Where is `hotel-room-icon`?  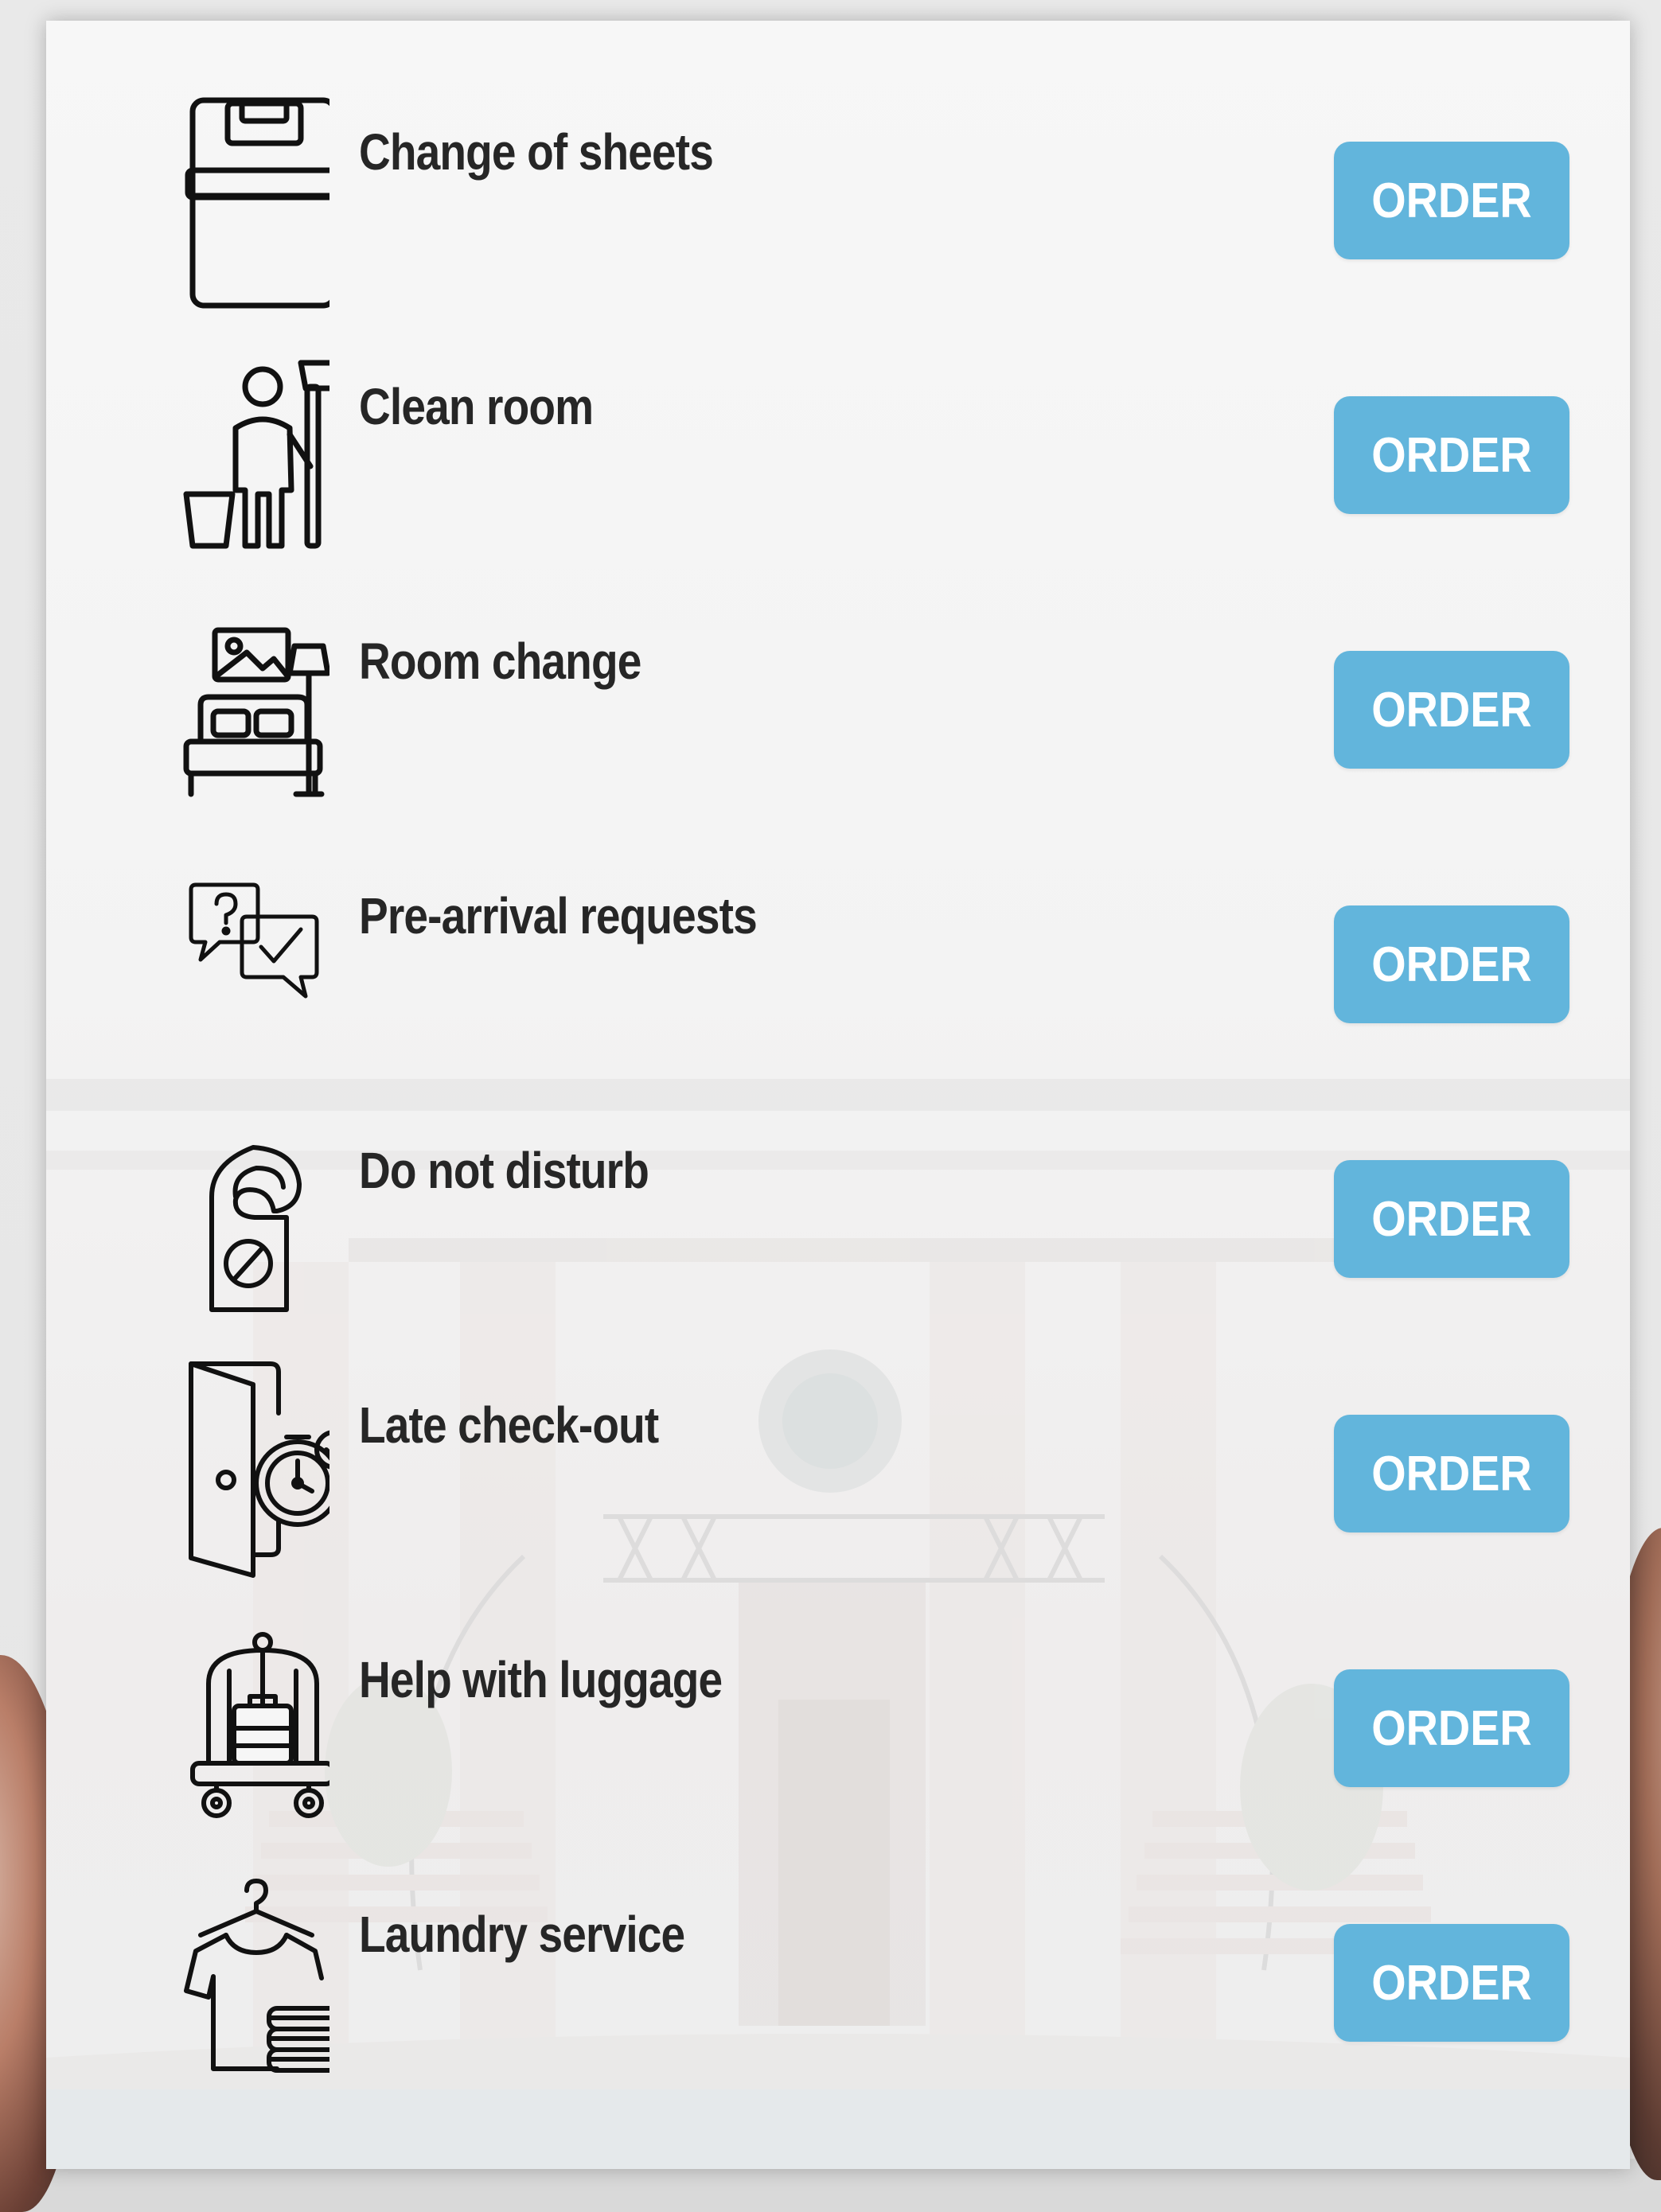 hotel-room-icon is located at coordinates (218, 705).